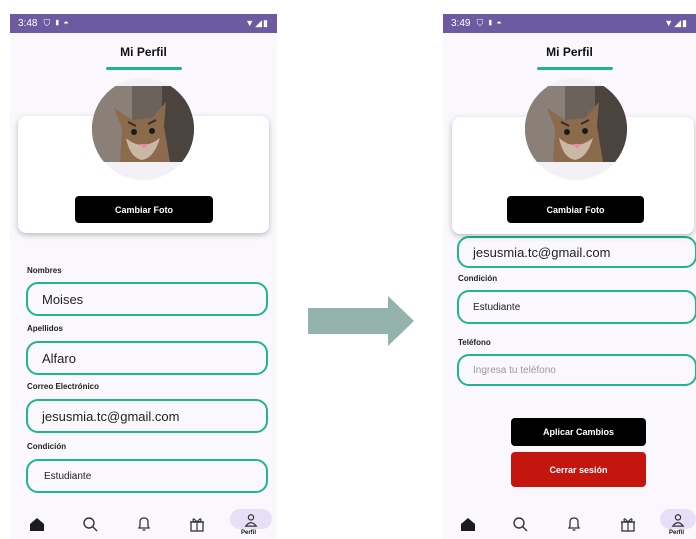 This screenshot has height=539, width=696. What do you see at coordinates (514, 370) in the screenshot?
I see `phone-placeholder: Ingresa tu teléfono` at bounding box center [514, 370].